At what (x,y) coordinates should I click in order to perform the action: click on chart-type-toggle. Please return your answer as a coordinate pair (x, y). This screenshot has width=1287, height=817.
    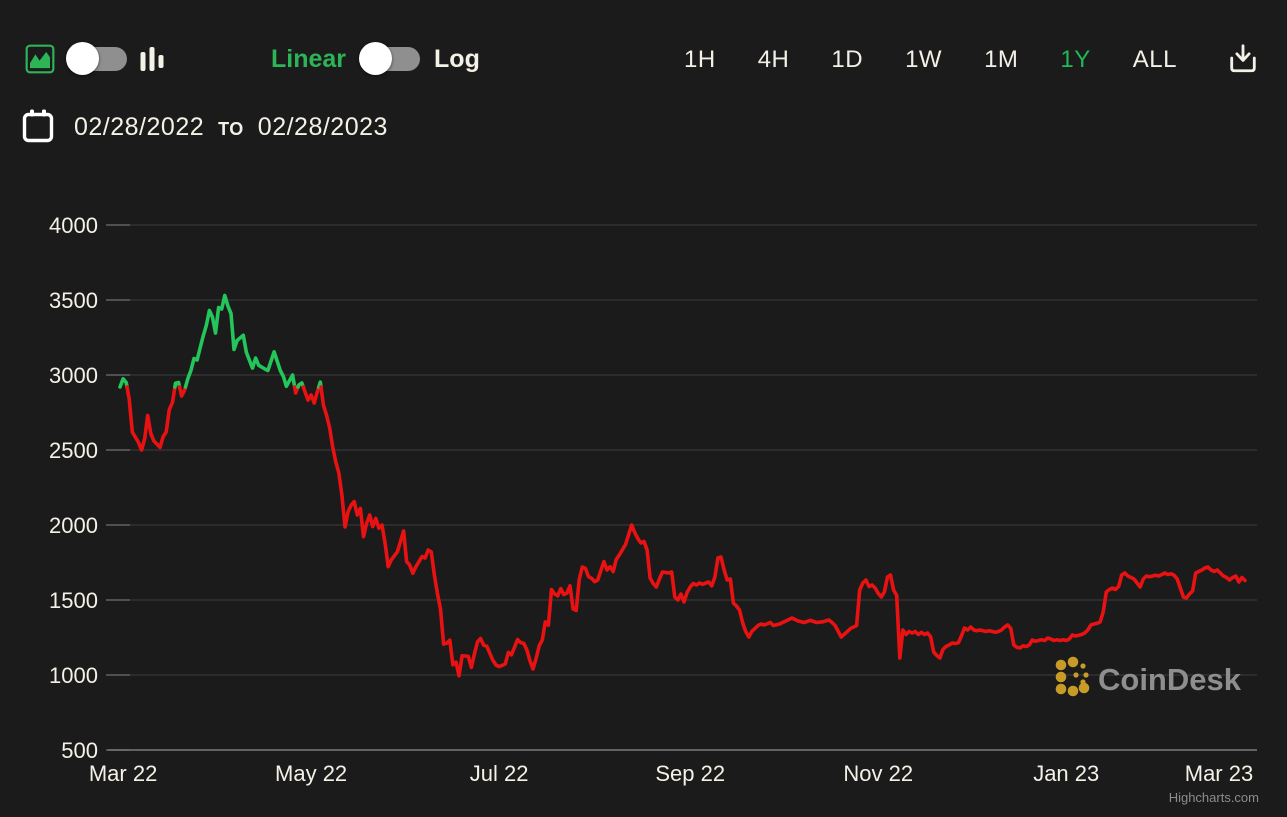
    Looking at the image, I should click on (97, 59).